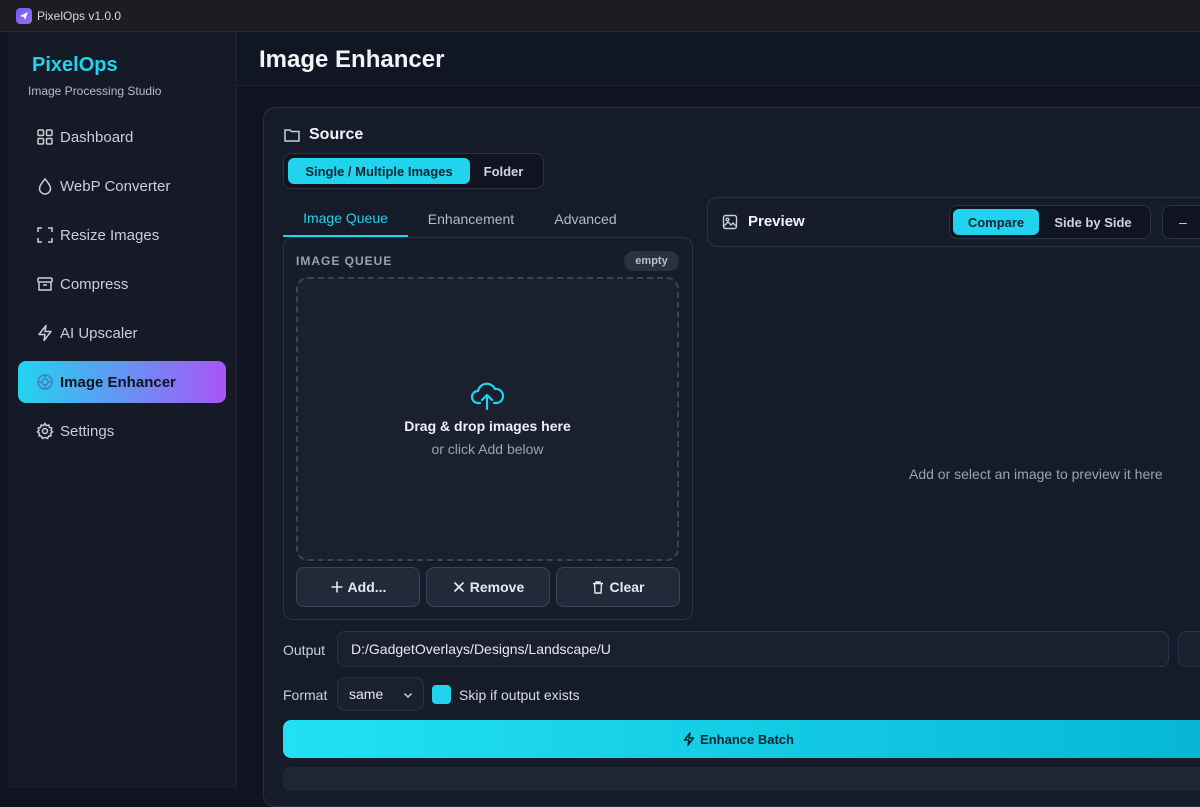 The image size is (1200, 807). I want to click on skip-existing-checkbox, so click(441, 694).